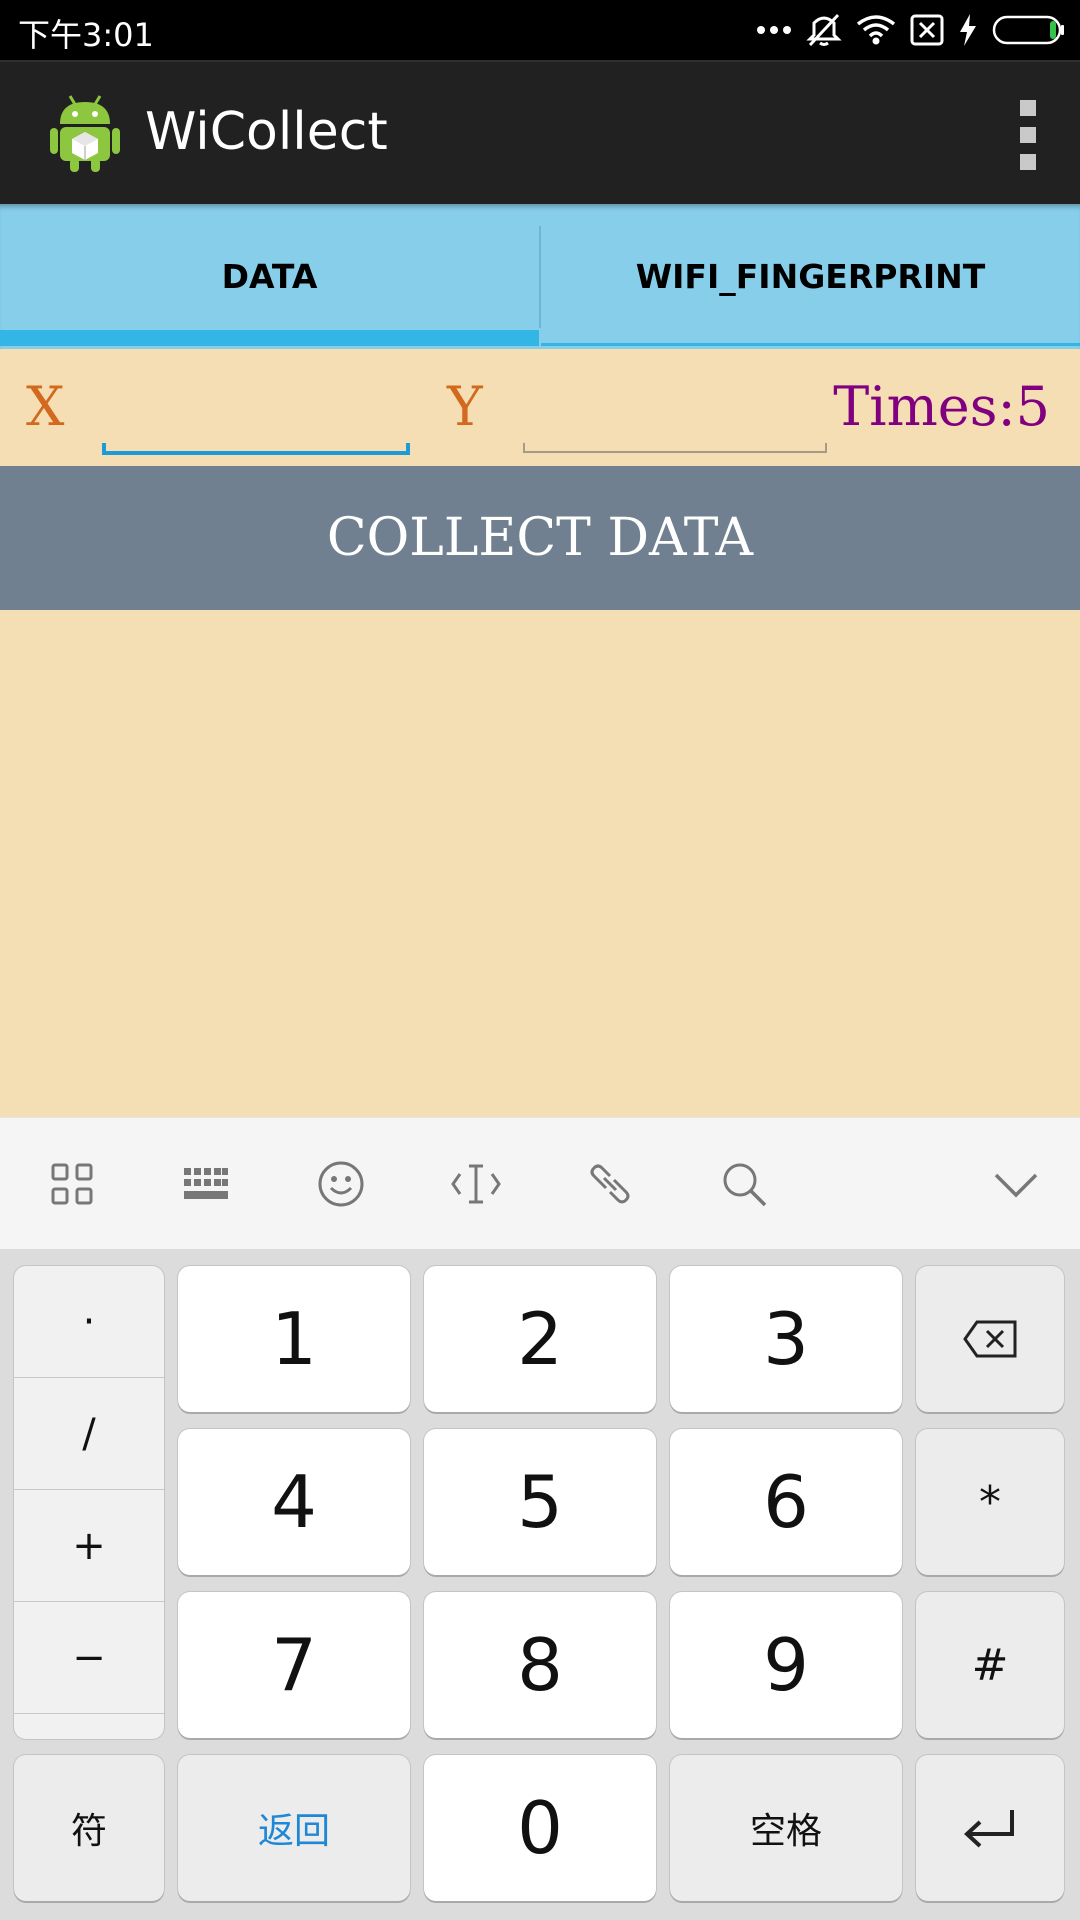 The height and width of the screenshot is (1920, 1080). I want to click on key-6: 6, so click(786, 1502).